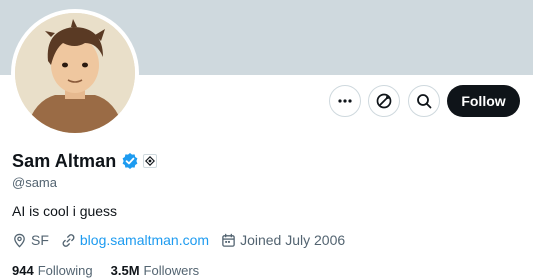 The height and width of the screenshot is (279, 533). I want to click on following-stat: 944 Following, so click(52, 270).